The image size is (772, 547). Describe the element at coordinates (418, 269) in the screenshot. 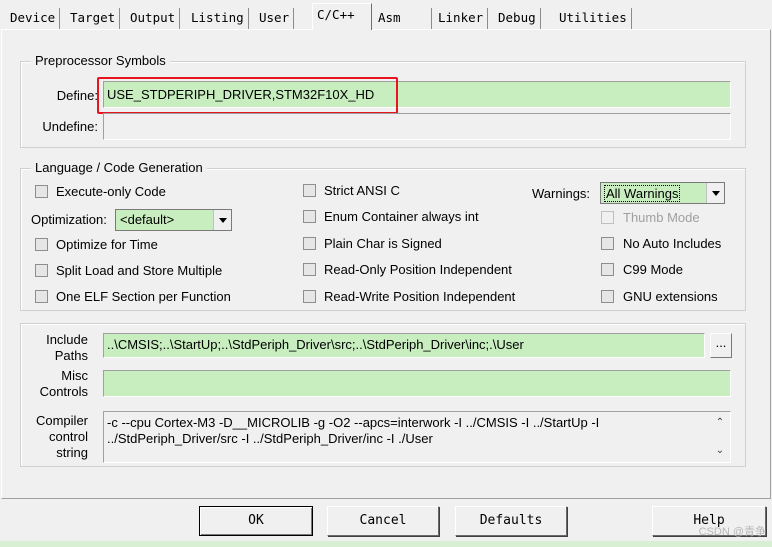

I see `ro-position-label: Read-Only Position Independent` at that location.